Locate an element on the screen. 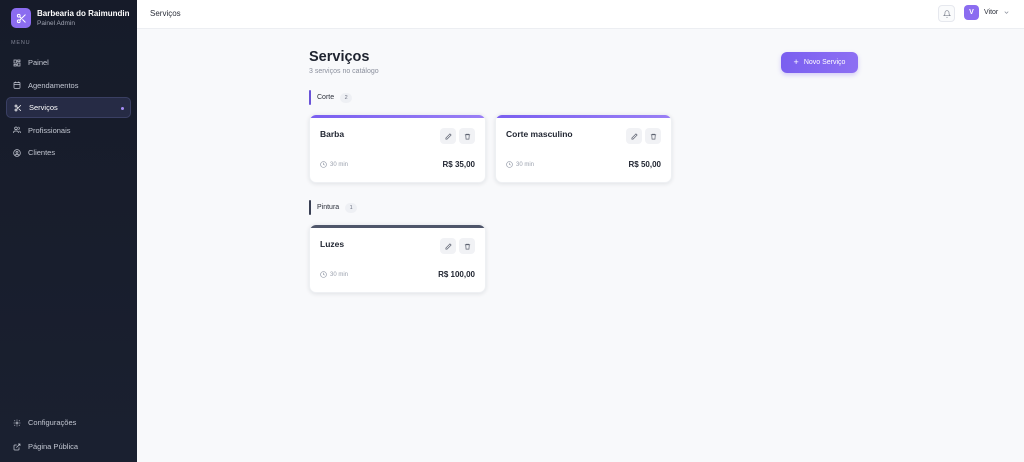 This screenshot has height=462, width=1024. sidebar-item-label: Serviços is located at coordinates (43, 108).